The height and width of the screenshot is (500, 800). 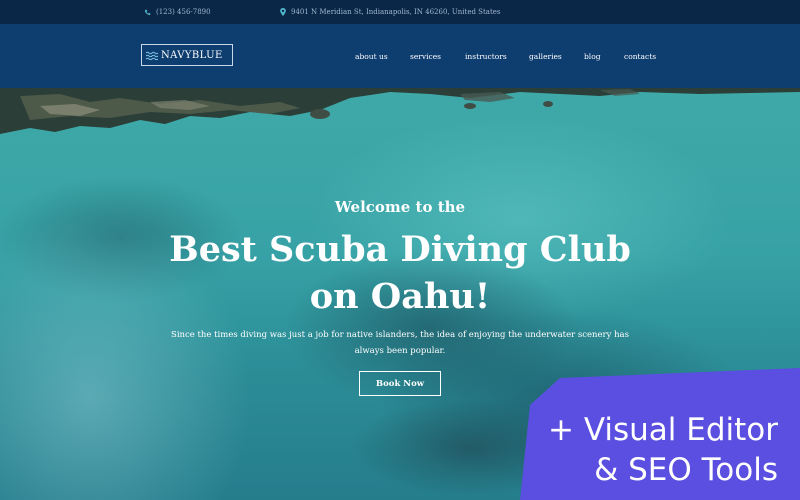 I want to click on promo-banner: + Visual Editor & SEO Tools, so click(x=663, y=450).